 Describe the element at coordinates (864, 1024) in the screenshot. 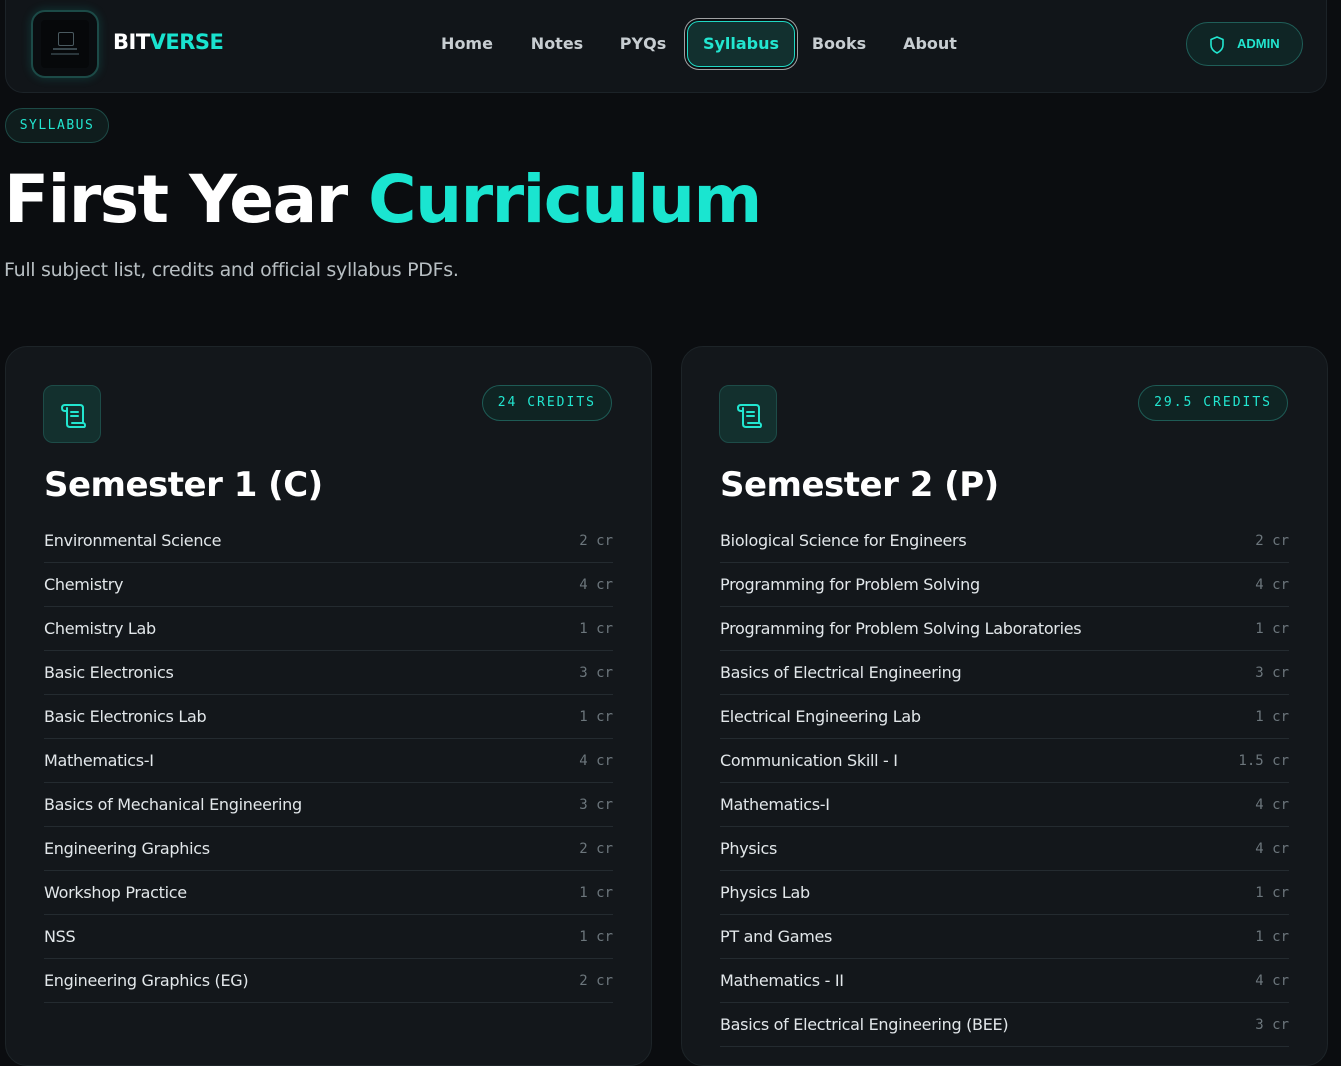

I see `subject-name: Basics of Electrical Engineering (BEE)` at that location.